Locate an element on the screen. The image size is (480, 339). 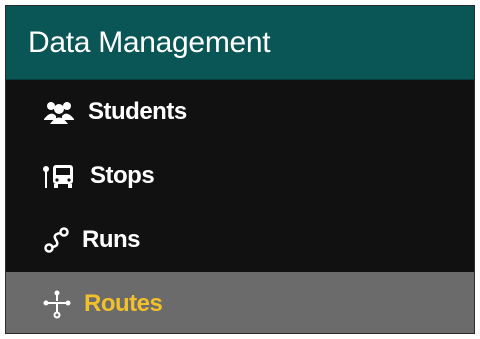
panel-title: Data Management is located at coordinates (149, 42).